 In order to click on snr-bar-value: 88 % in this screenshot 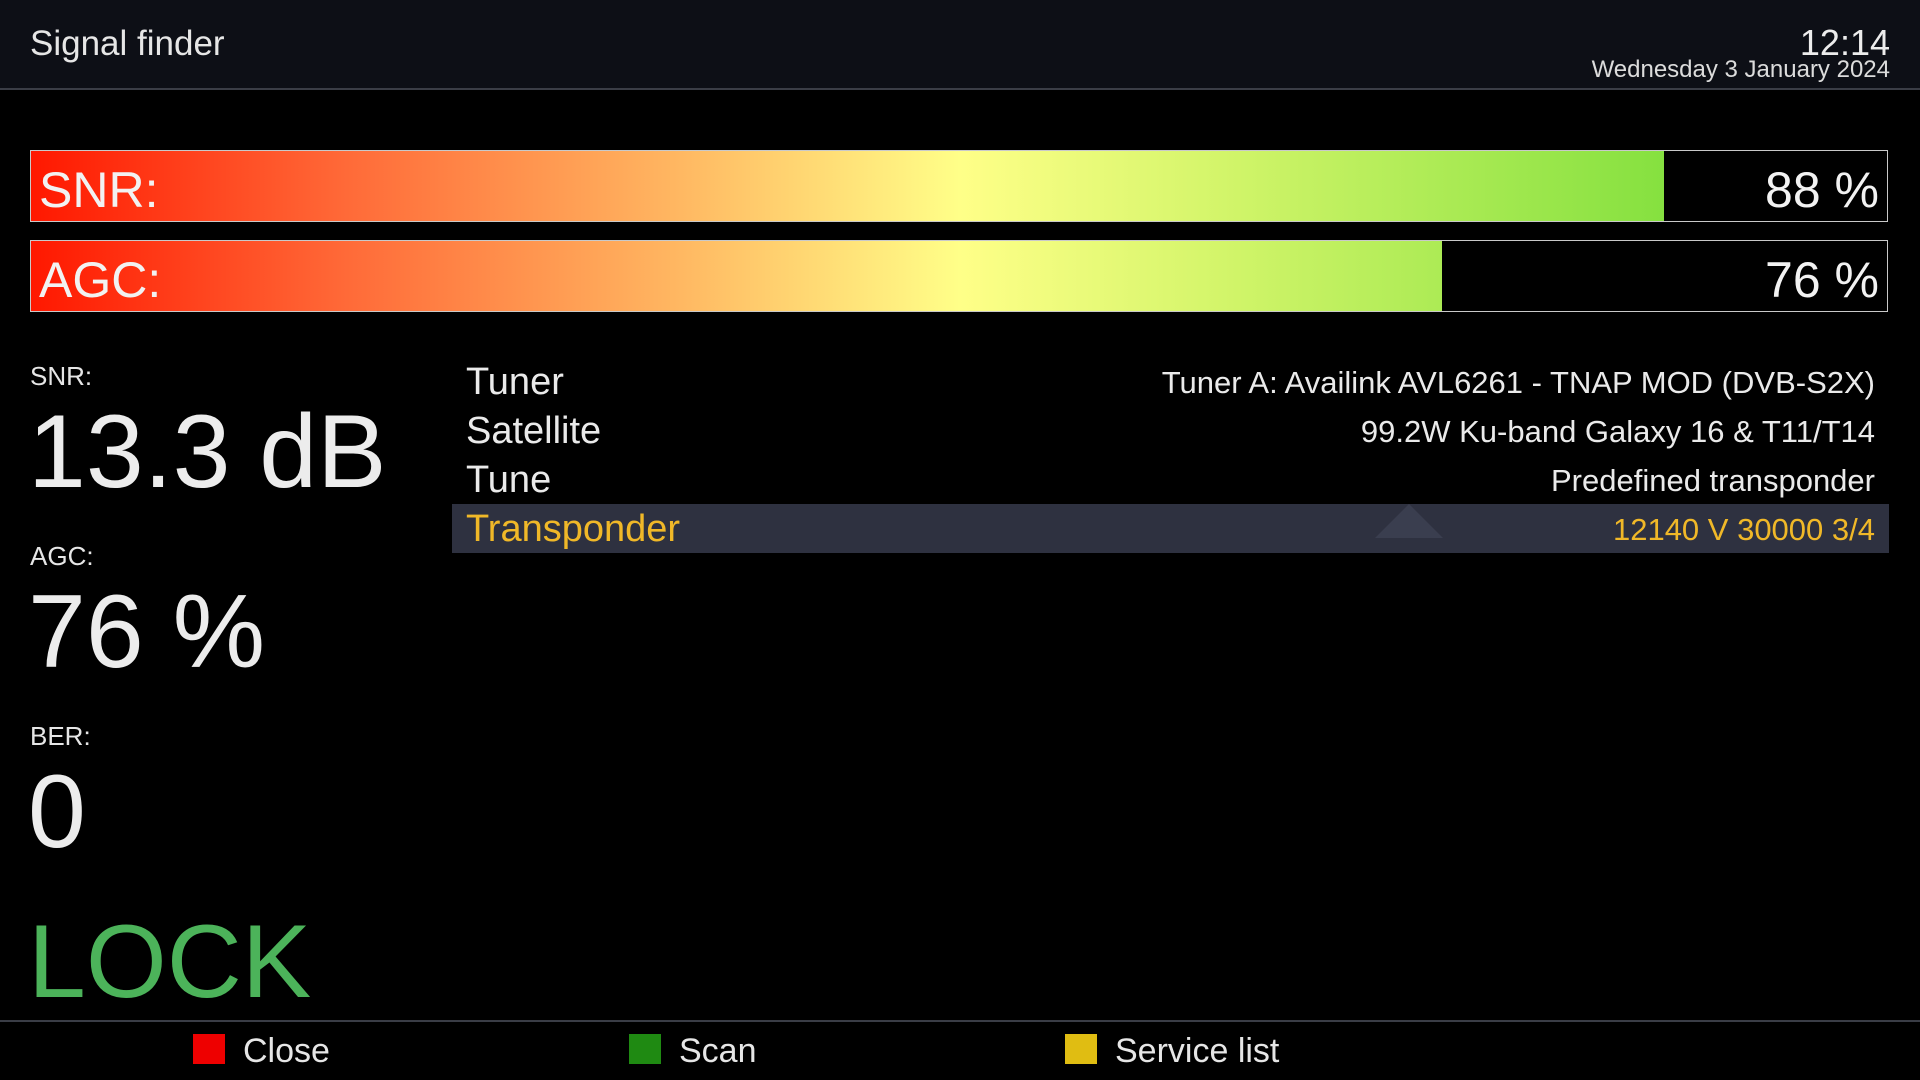, I will do `click(1822, 190)`.